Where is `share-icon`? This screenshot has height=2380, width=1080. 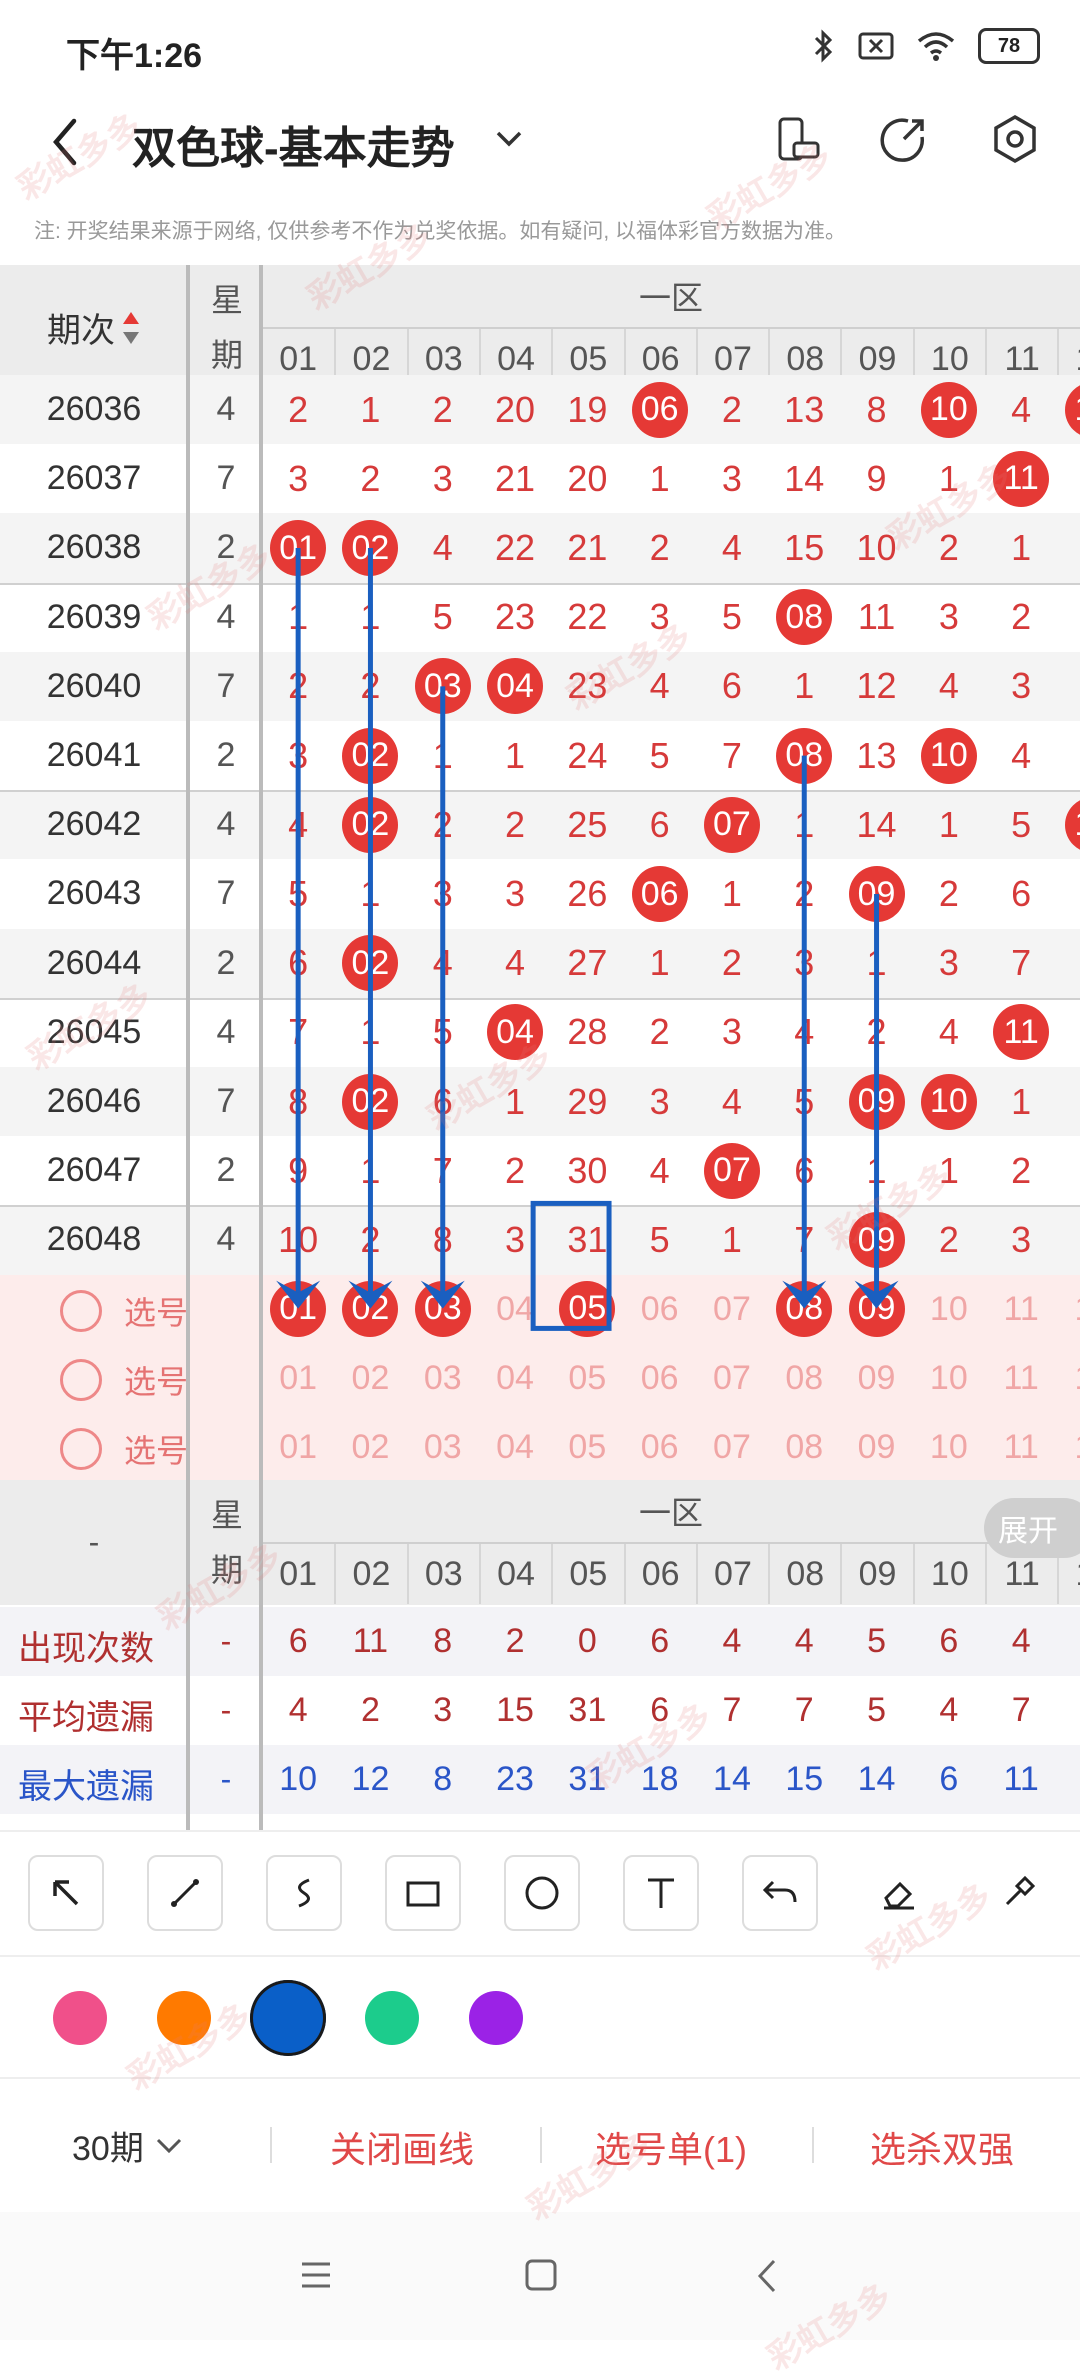
share-icon is located at coordinates (904, 139).